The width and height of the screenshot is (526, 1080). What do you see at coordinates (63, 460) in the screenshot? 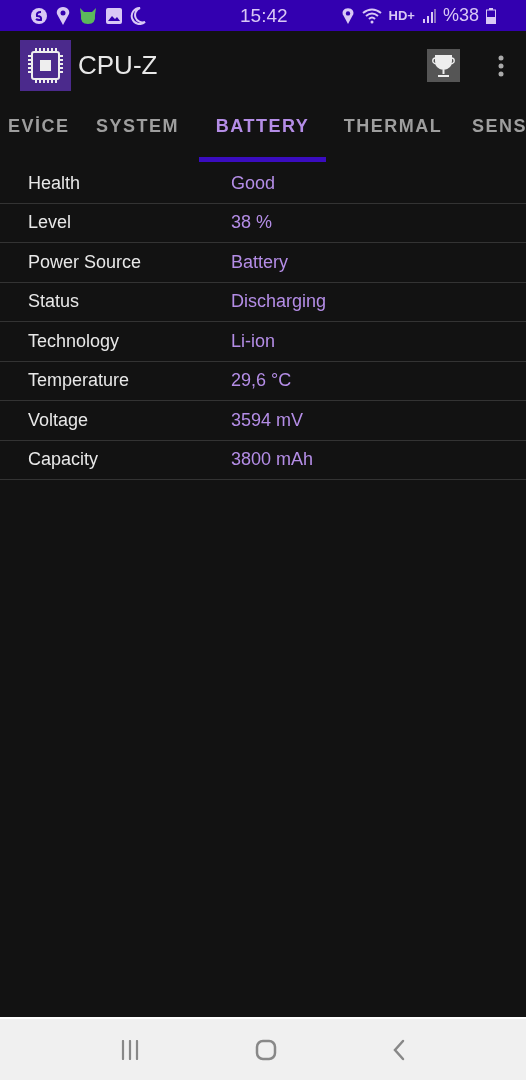
I see `property-label: Capacity` at bounding box center [63, 460].